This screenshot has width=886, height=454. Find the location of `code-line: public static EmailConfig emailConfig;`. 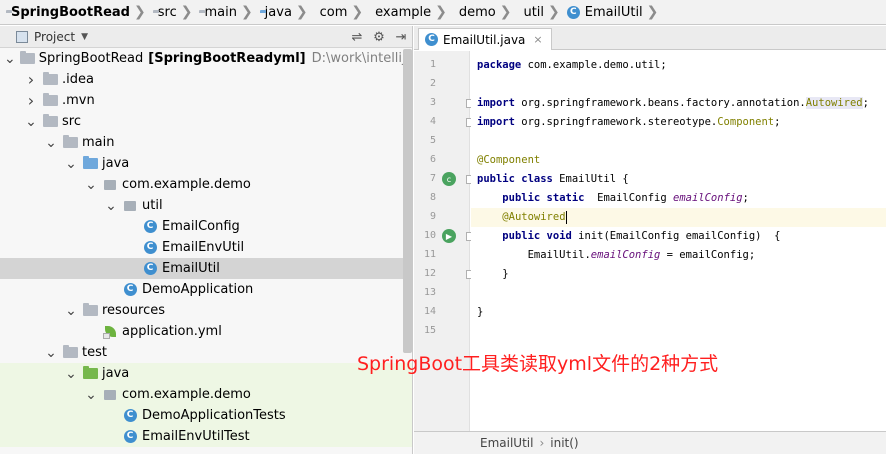

code-line: public static EmailConfig emailConfig; is located at coordinates (613, 198).